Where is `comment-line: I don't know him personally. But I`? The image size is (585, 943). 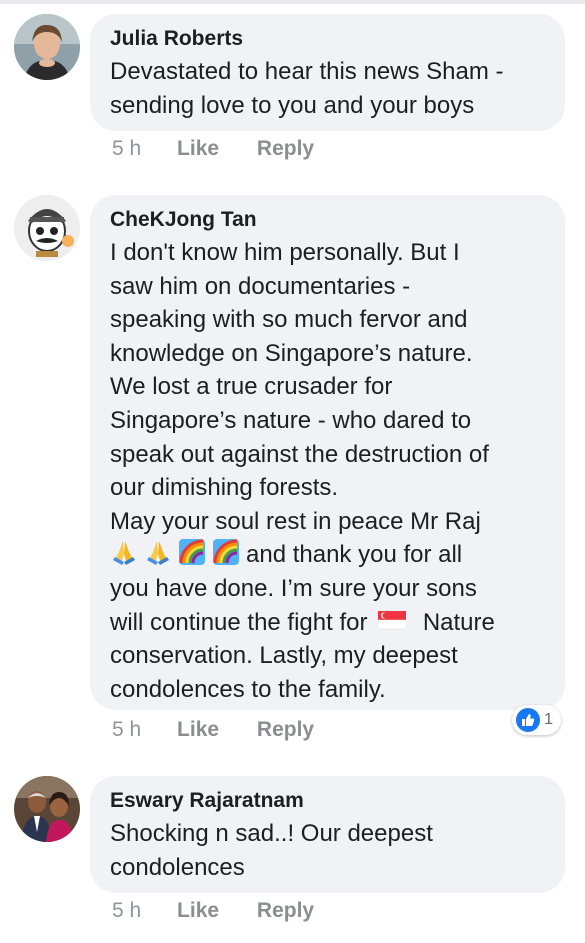 comment-line: I don't know him personally. But I is located at coordinates (285, 252).